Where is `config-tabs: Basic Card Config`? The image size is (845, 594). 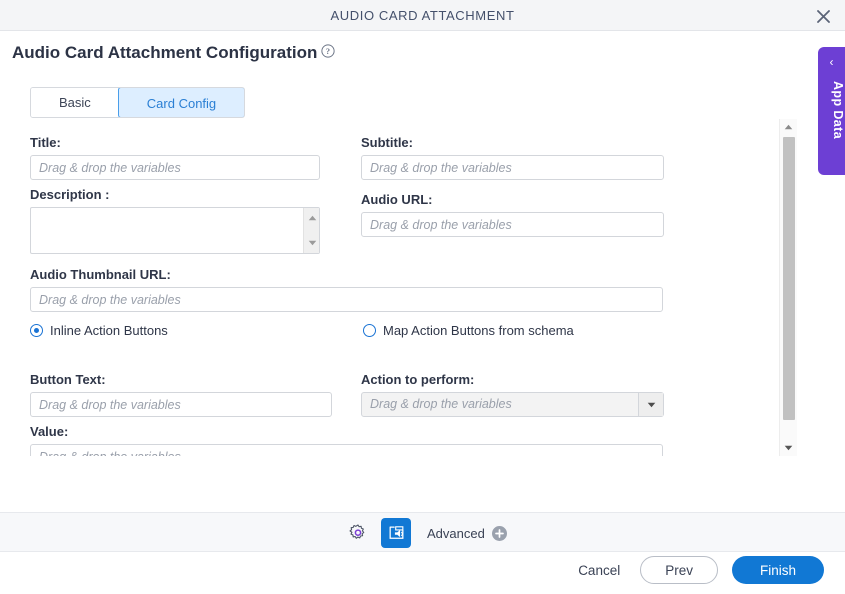
config-tabs: Basic Card Config is located at coordinates (138, 102).